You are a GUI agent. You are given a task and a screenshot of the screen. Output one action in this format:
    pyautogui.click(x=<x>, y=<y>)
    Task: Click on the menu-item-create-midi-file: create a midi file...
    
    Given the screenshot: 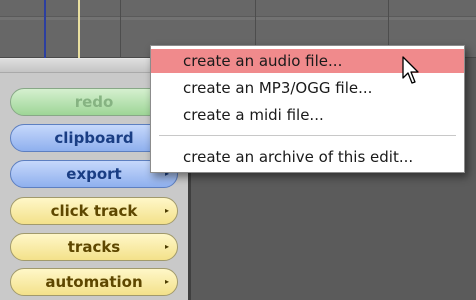 What is the action you would take?
    pyautogui.click(x=307, y=115)
    